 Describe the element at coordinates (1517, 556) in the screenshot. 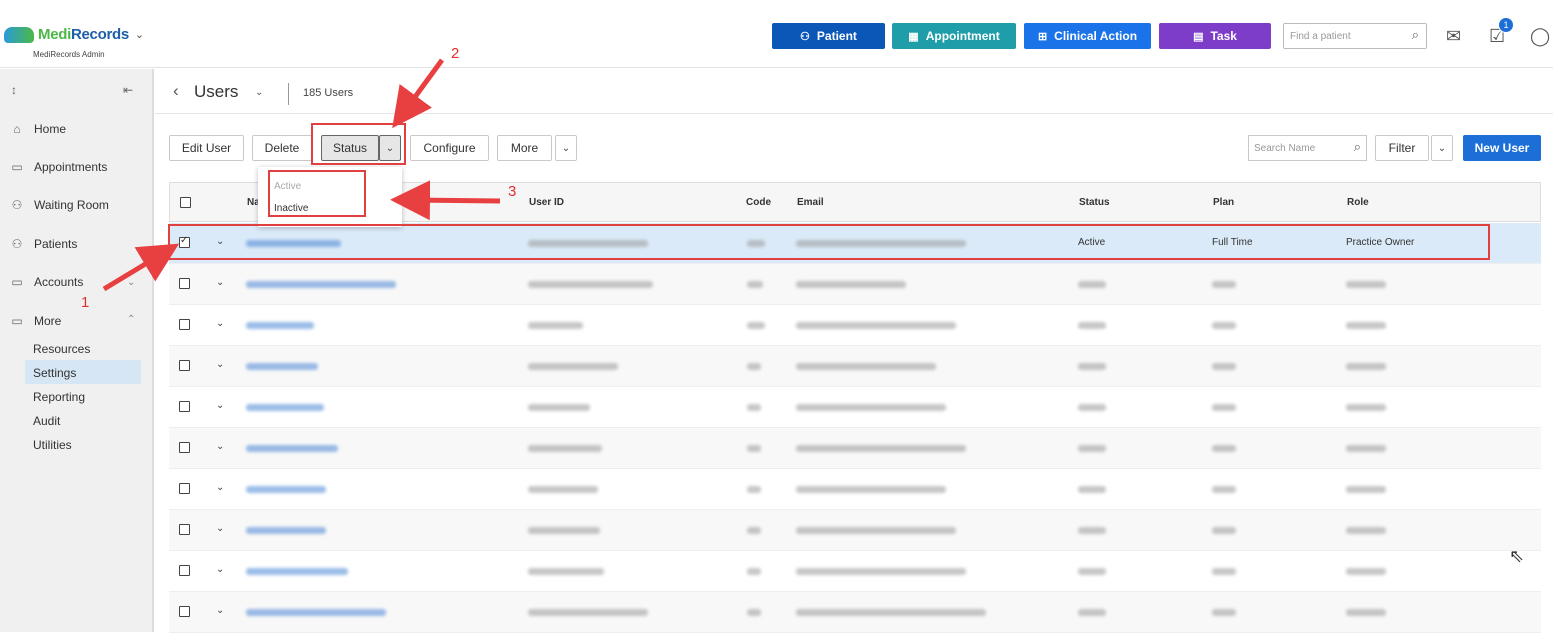

I see `mouse-cursor-icon: ⇖` at that location.